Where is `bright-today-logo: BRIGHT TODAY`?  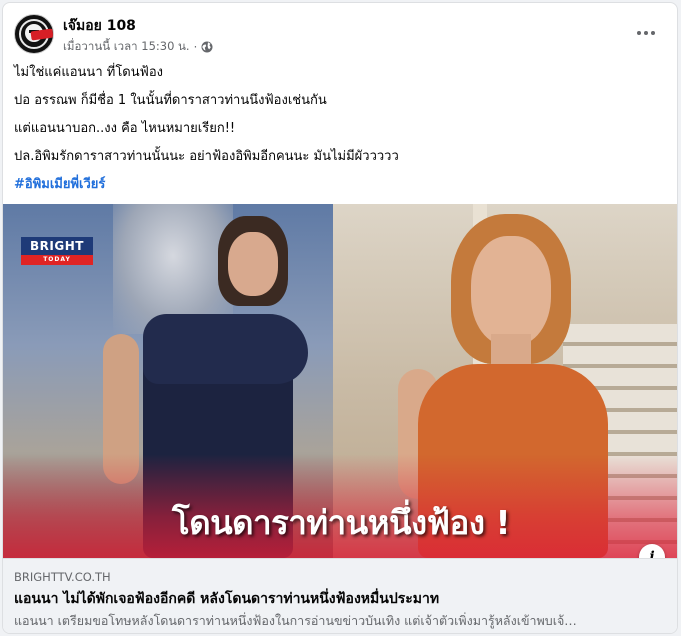 bright-today-logo: BRIGHT TODAY is located at coordinates (57, 252).